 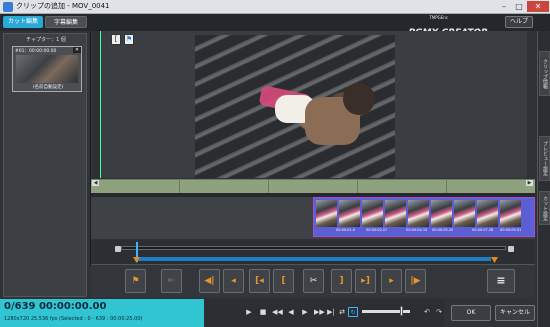 I want to click on tab-preview-settings: プレビュー設定, so click(x=544, y=158).